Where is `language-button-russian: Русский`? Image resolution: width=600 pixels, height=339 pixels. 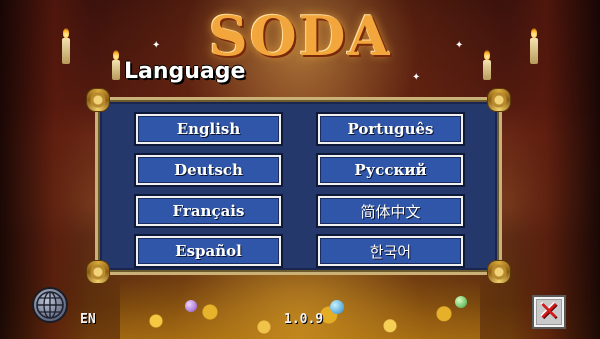 language-button-russian: Русский is located at coordinates (390, 170).